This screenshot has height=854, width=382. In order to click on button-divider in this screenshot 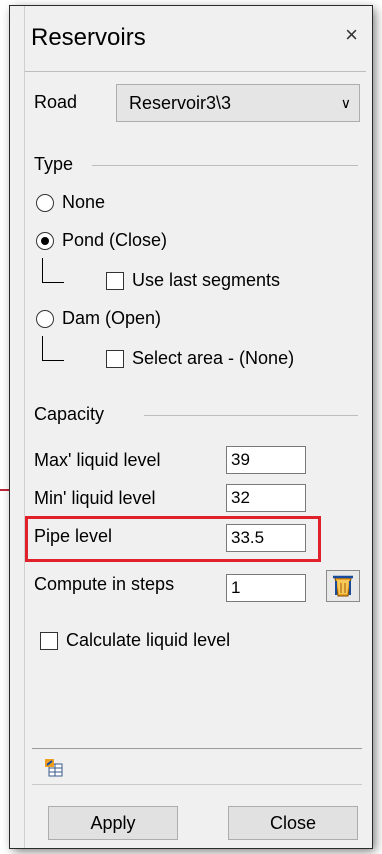, I will do `click(197, 784)`.